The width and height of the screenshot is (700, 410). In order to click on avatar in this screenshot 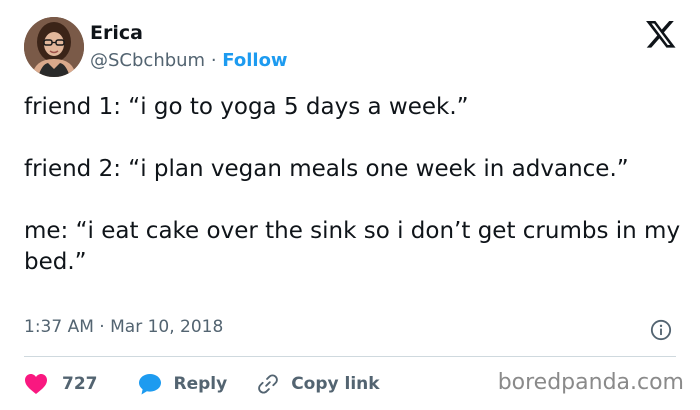, I will do `click(54, 47)`.